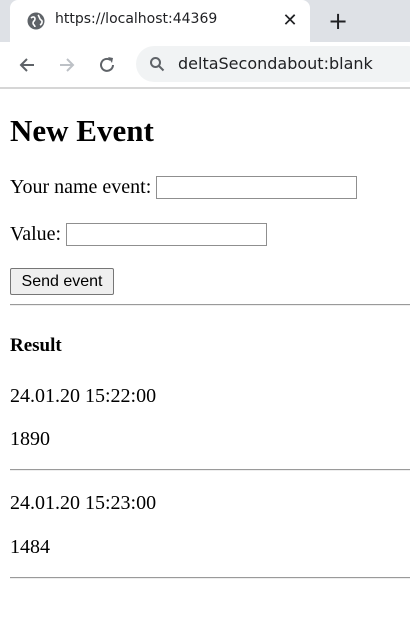  I want to click on reload-icon, so click(107, 65).